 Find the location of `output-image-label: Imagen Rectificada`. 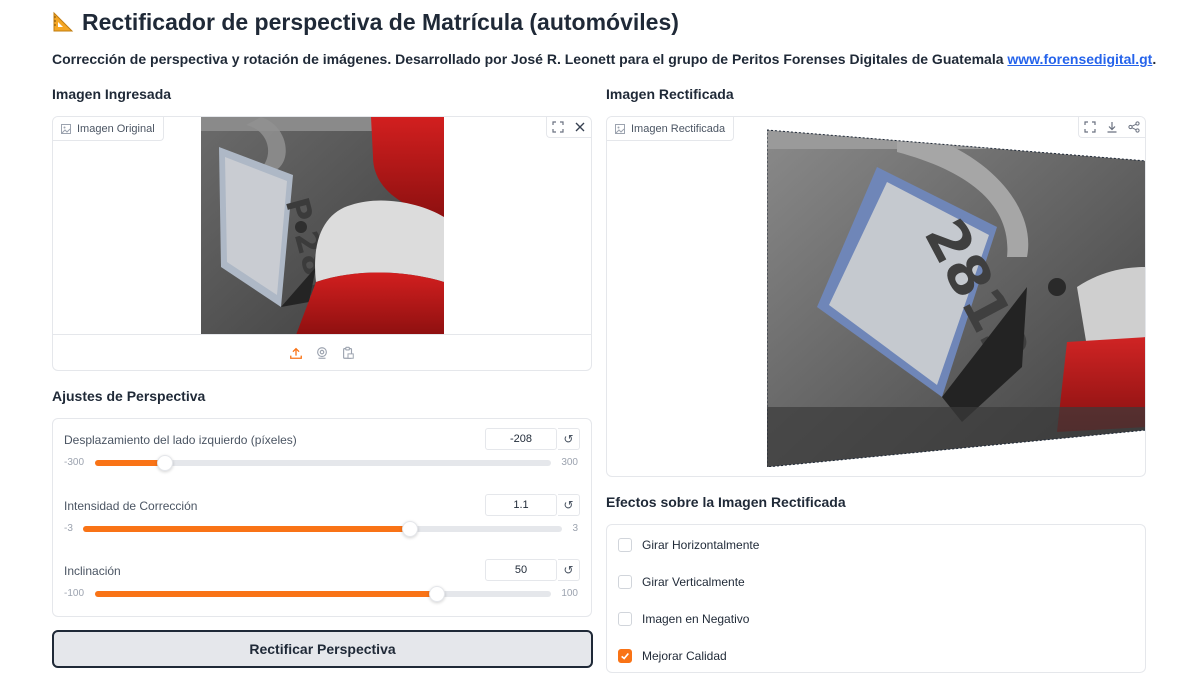

output-image-label: Imagen Rectificada is located at coordinates (670, 94).